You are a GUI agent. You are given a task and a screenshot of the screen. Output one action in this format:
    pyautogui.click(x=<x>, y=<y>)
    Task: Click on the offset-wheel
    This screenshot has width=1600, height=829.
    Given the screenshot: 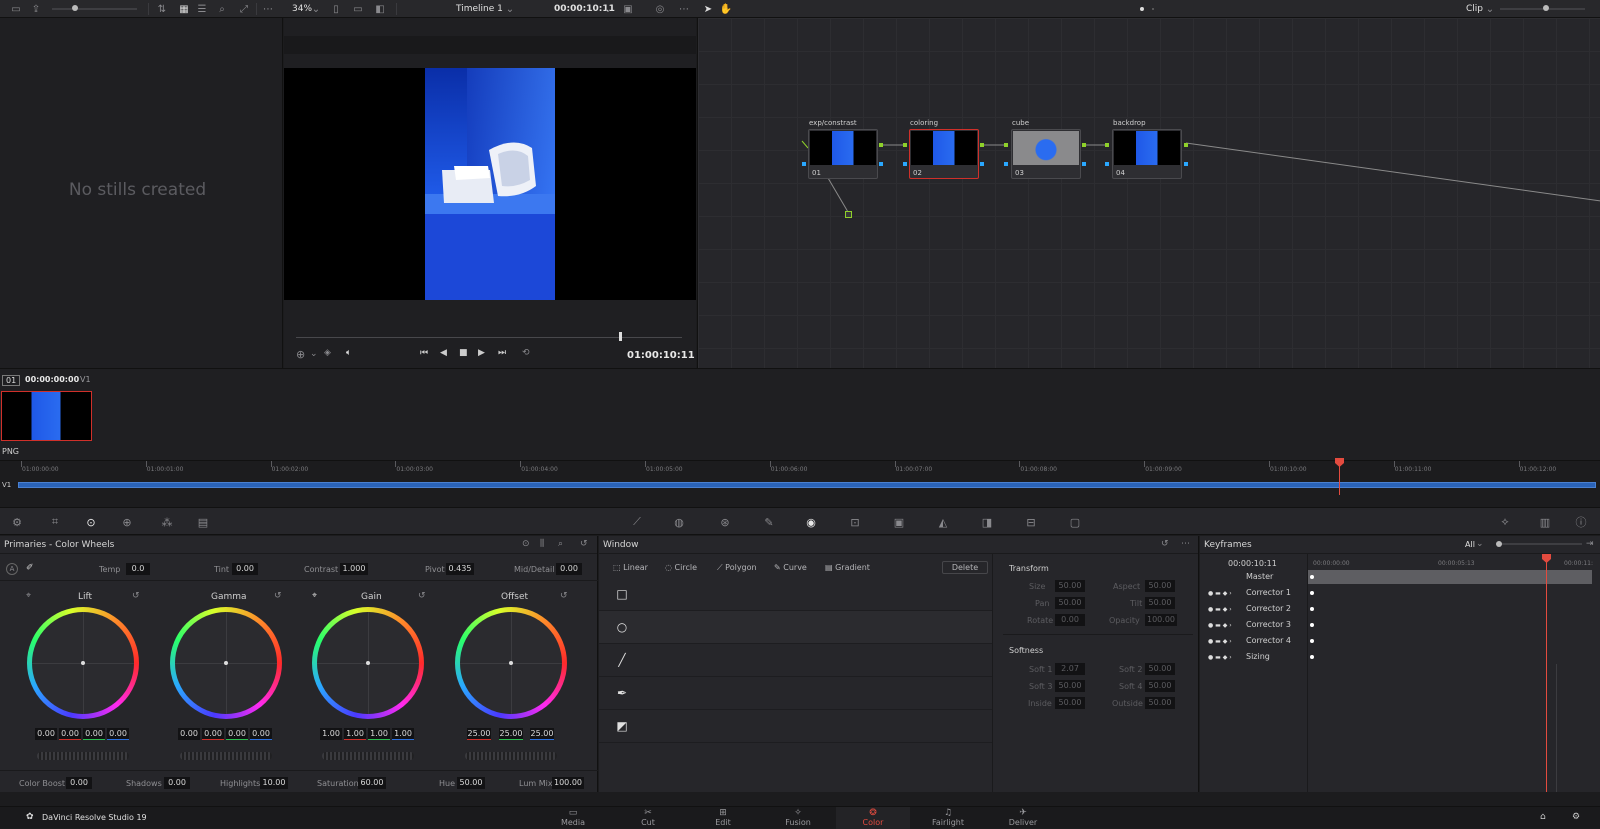 What is the action you would take?
    pyautogui.click(x=511, y=663)
    